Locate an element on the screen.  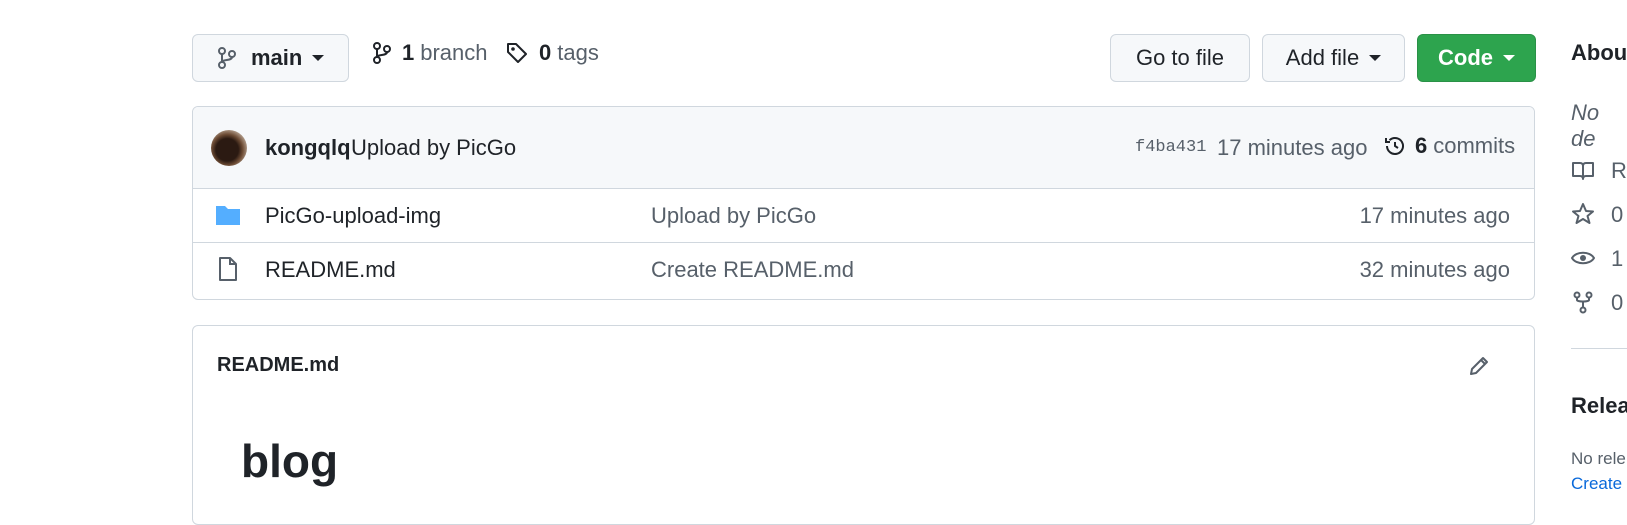
commit-author: kongqlq is located at coordinates (308, 148).